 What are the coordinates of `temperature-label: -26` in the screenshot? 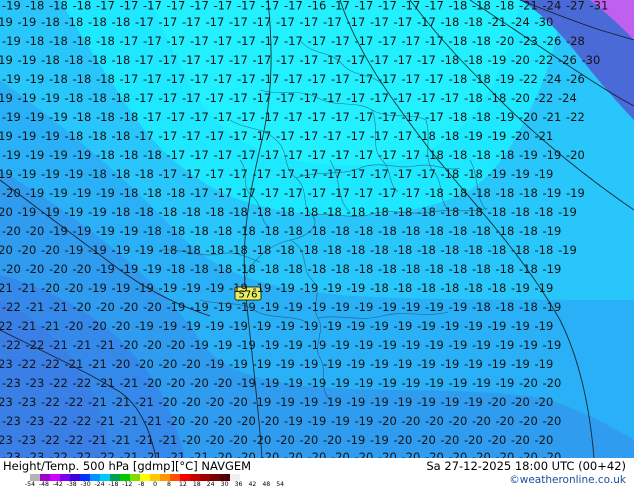 It's located at (567, 60).